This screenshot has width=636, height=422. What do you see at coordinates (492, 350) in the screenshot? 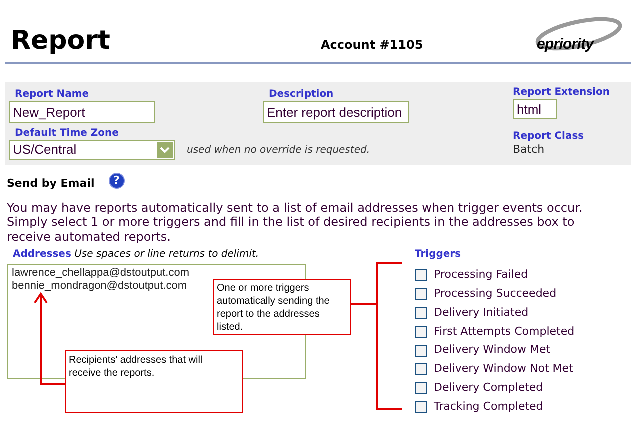
I see `trigger-label: Delivery Window Met` at bounding box center [492, 350].